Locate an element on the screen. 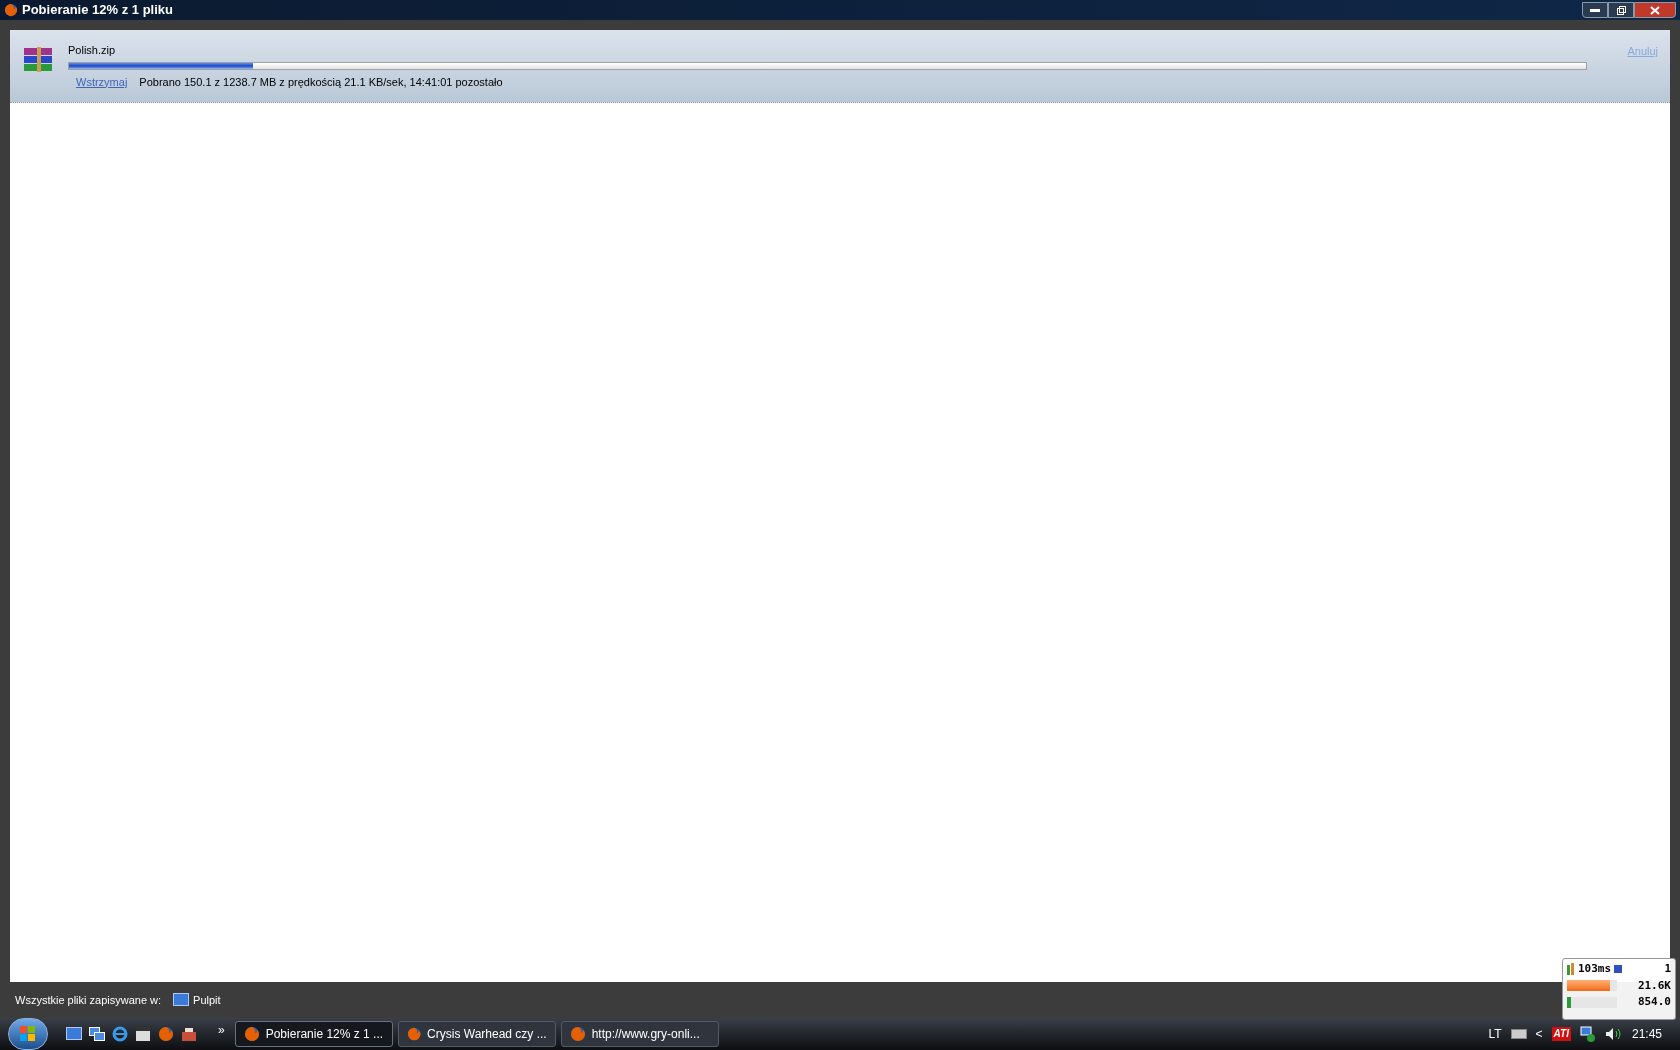 This screenshot has width=1680, height=1050. windows-logo-icon is located at coordinates (28, 1034).